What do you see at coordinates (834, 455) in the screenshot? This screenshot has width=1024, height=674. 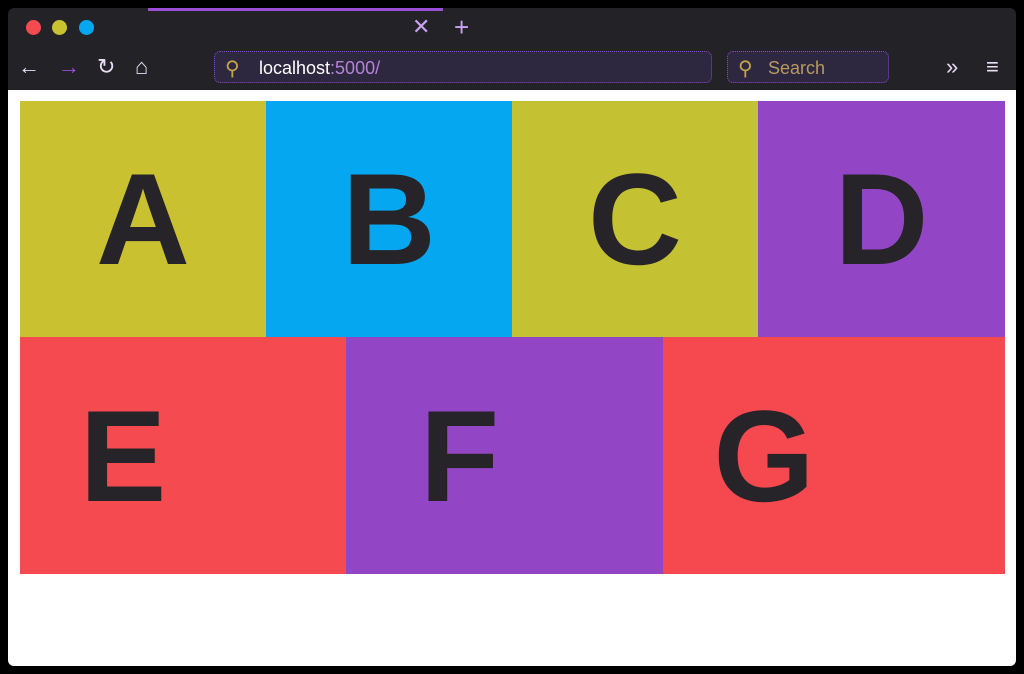 I see `cell-g: G` at bounding box center [834, 455].